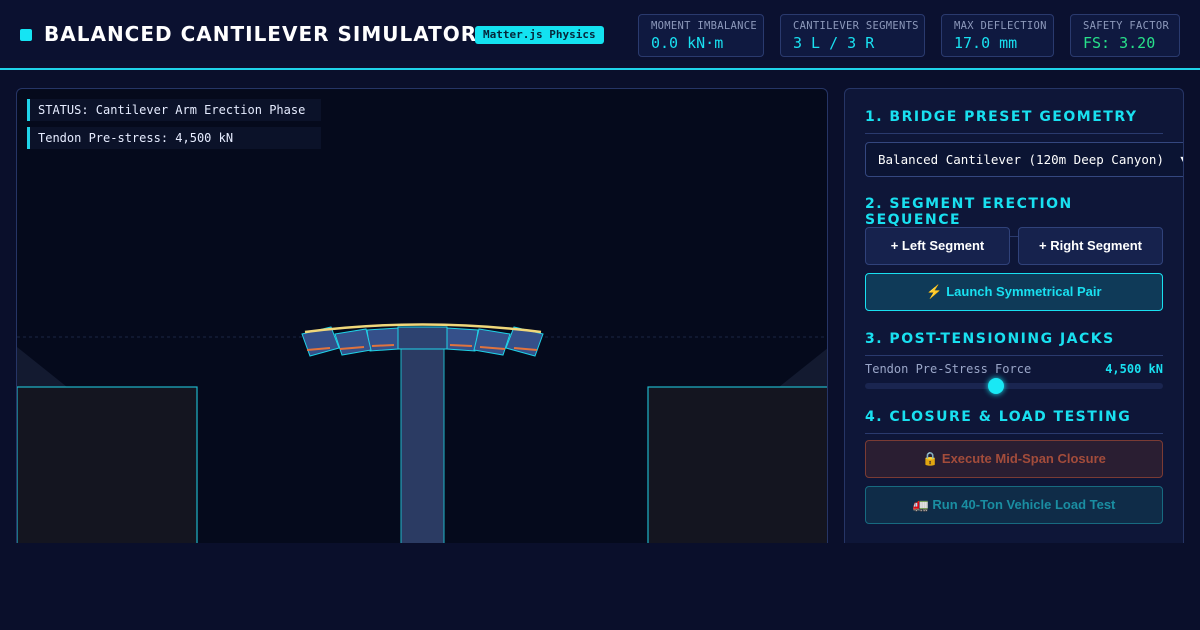  What do you see at coordinates (704, 26) in the screenshot?
I see `stat-label: MOMENT IMBALANCE` at bounding box center [704, 26].